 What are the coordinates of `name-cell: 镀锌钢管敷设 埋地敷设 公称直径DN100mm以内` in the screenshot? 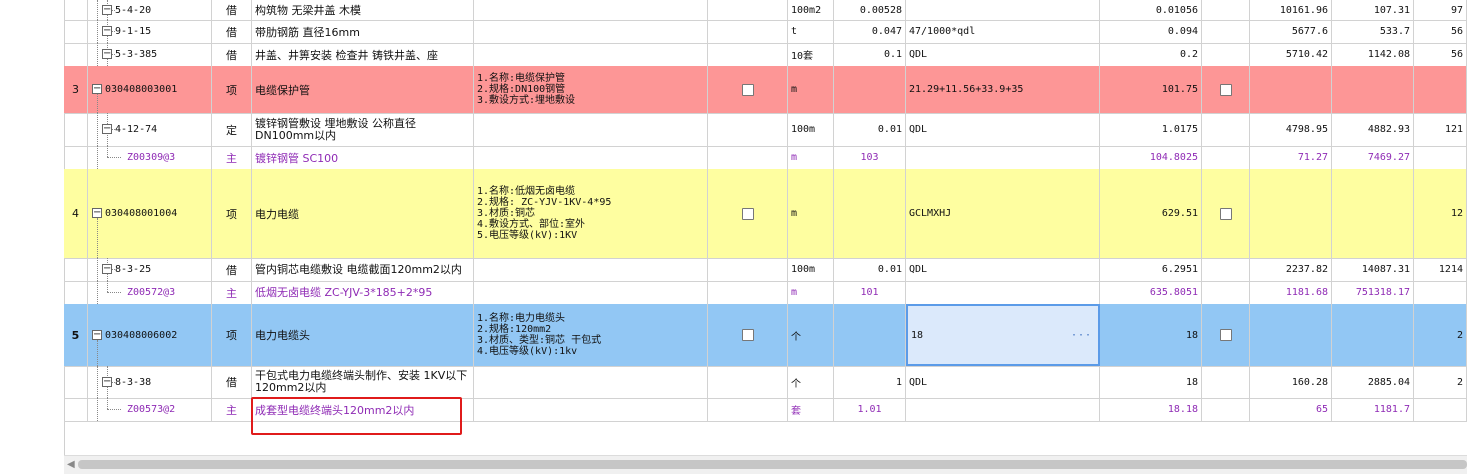 It's located at (363, 129).